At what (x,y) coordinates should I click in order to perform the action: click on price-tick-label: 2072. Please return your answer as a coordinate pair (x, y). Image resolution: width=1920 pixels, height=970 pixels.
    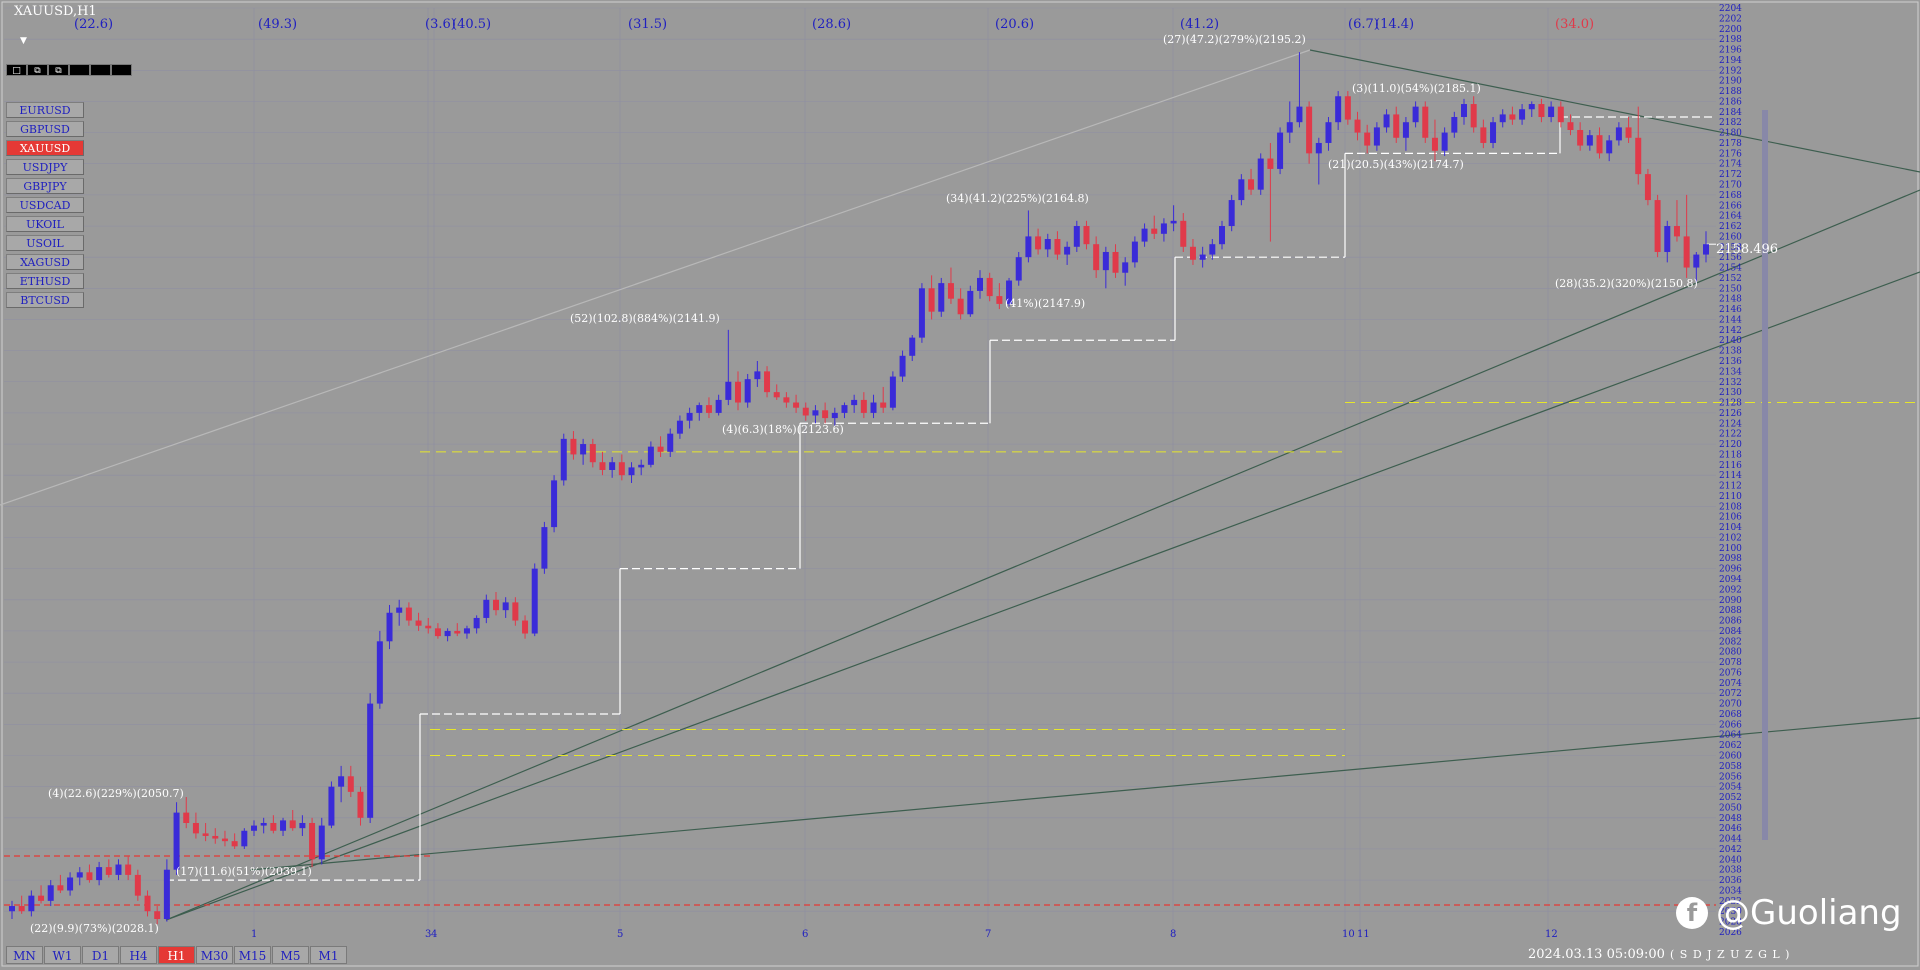
    Looking at the image, I should click on (1730, 694).